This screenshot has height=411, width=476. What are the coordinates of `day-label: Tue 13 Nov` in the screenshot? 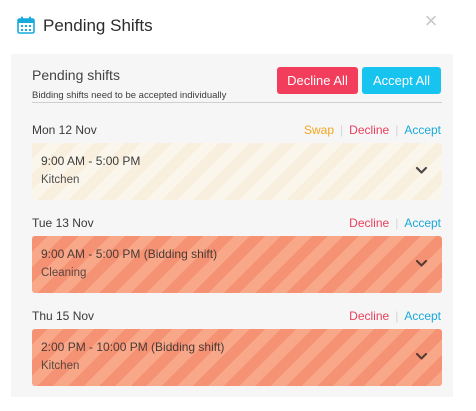 It's located at (63, 223).